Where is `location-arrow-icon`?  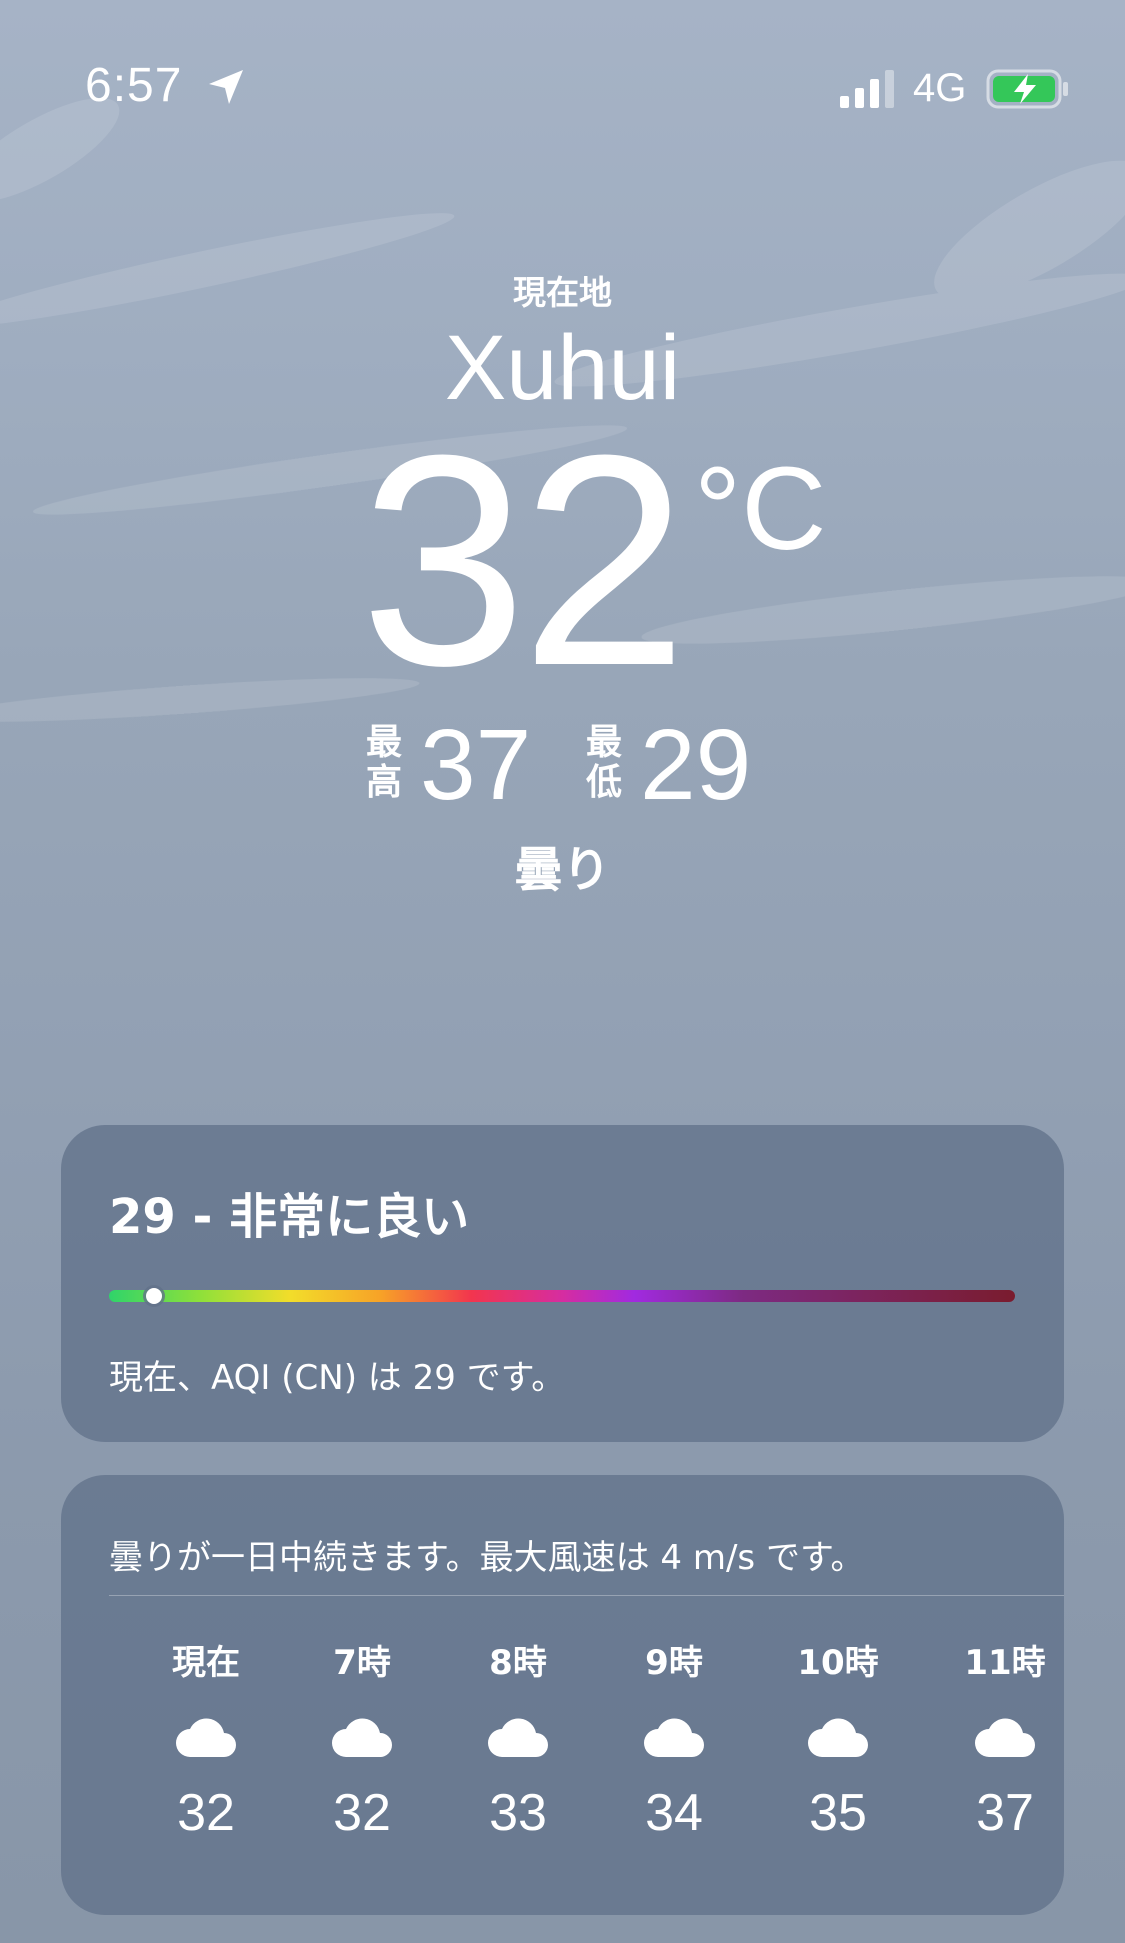 location-arrow-icon is located at coordinates (226, 87).